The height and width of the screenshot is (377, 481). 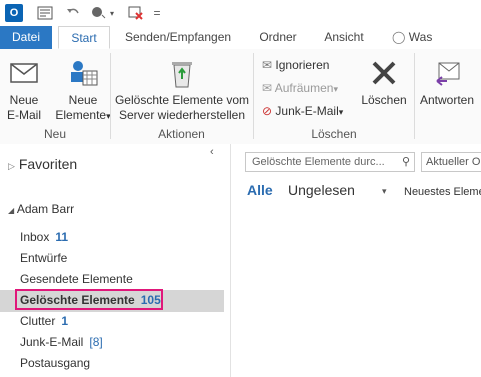 What do you see at coordinates (178, 37) in the screenshot?
I see `tab-send-receive: Senden/Empfangen` at bounding box center [178, 37].